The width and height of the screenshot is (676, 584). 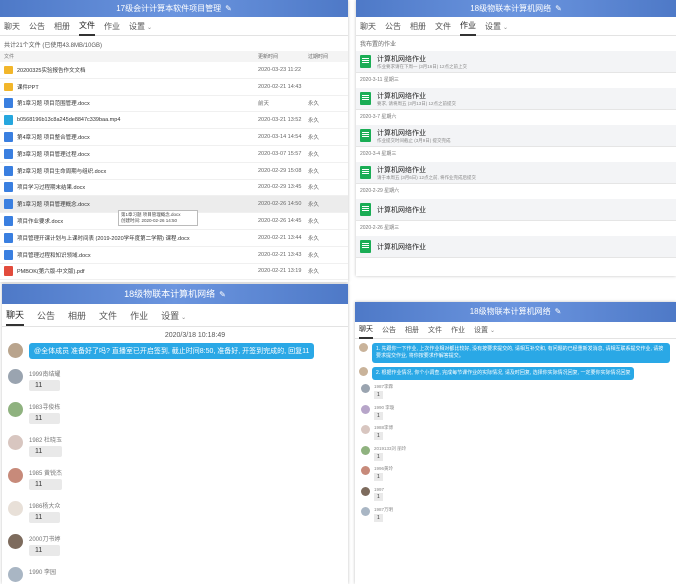 I want to click on sender-name: 1986杨大众, so click(x=45, y=507).